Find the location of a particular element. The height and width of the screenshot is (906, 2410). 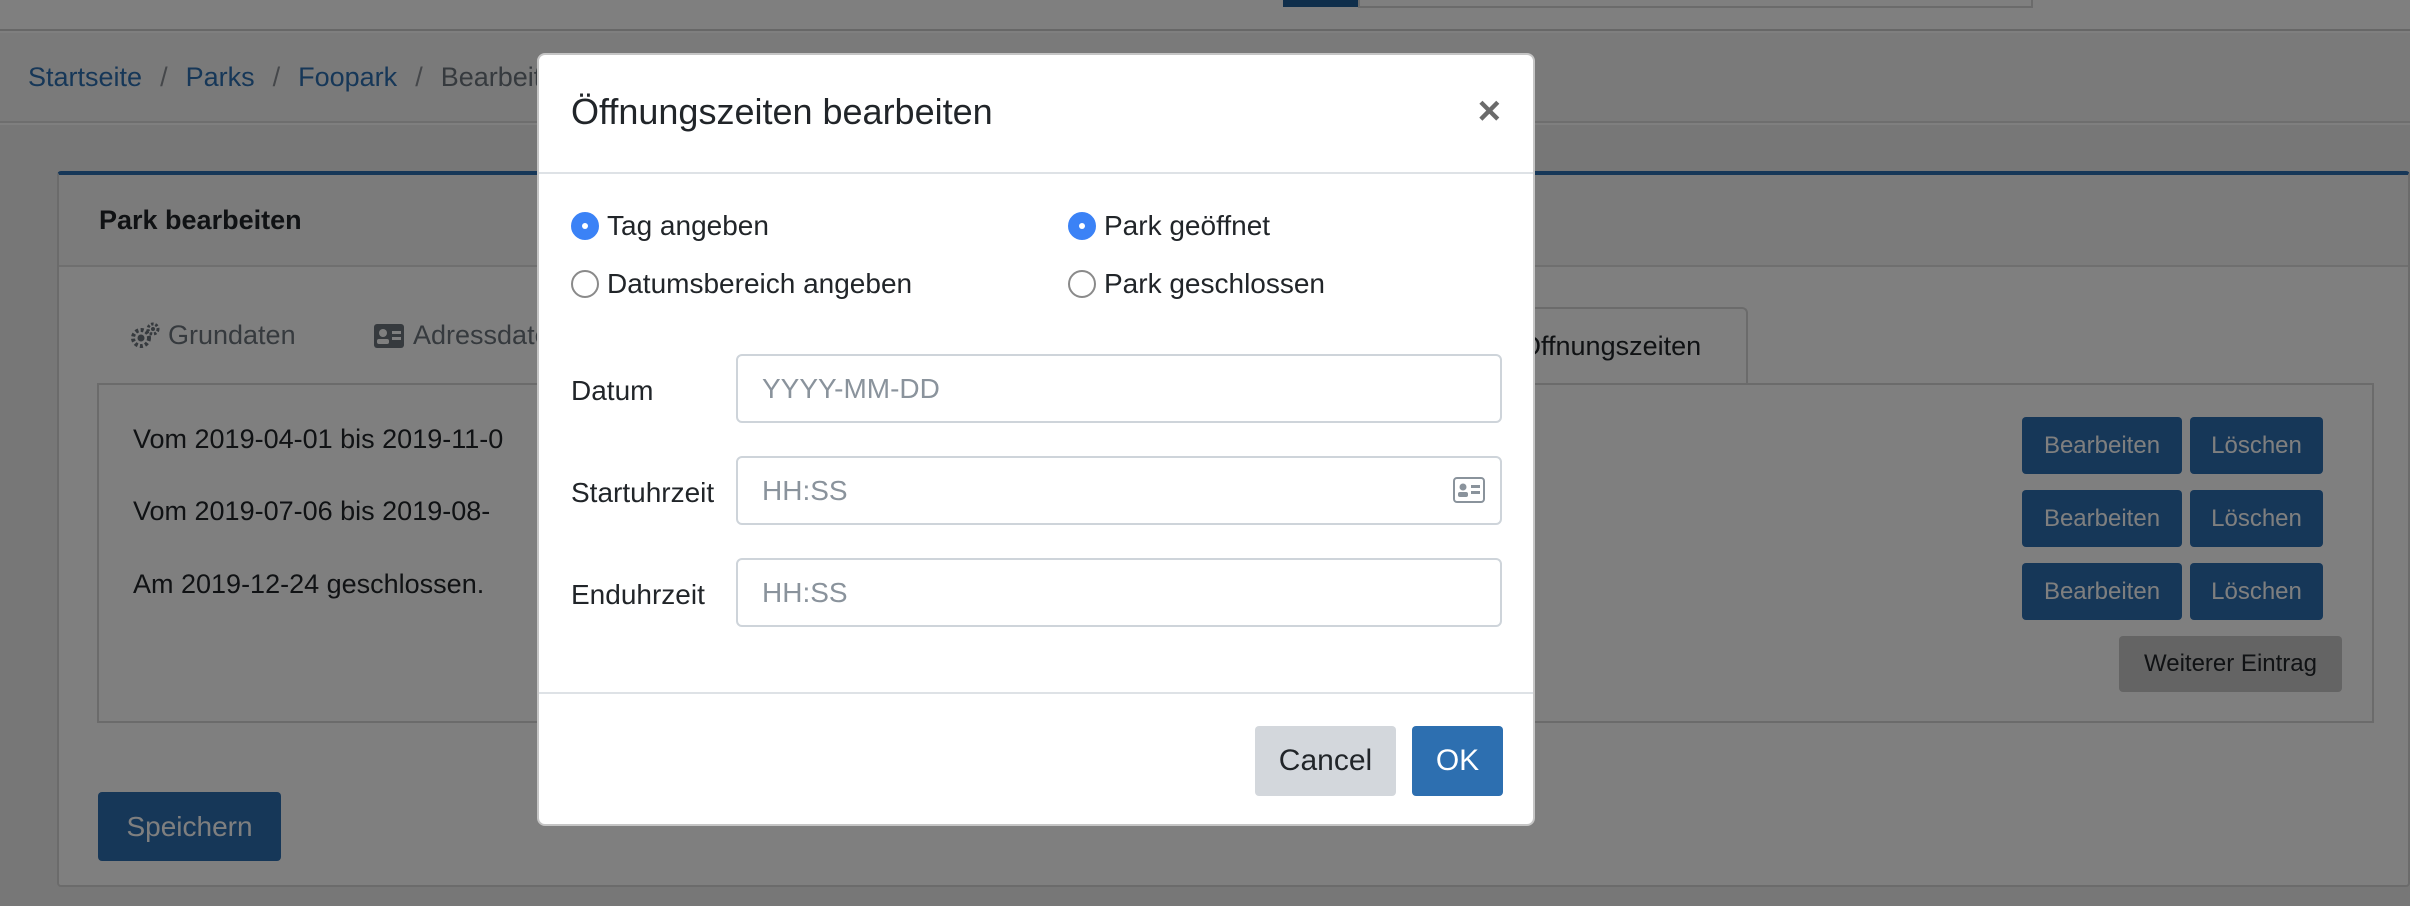

start-time-field is located at coordinates (1119, 490).